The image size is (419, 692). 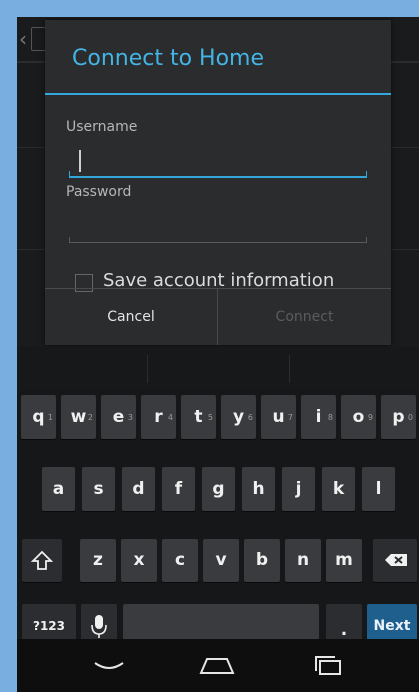 I want to click on backspace-icon, so click(x=396, y=560).